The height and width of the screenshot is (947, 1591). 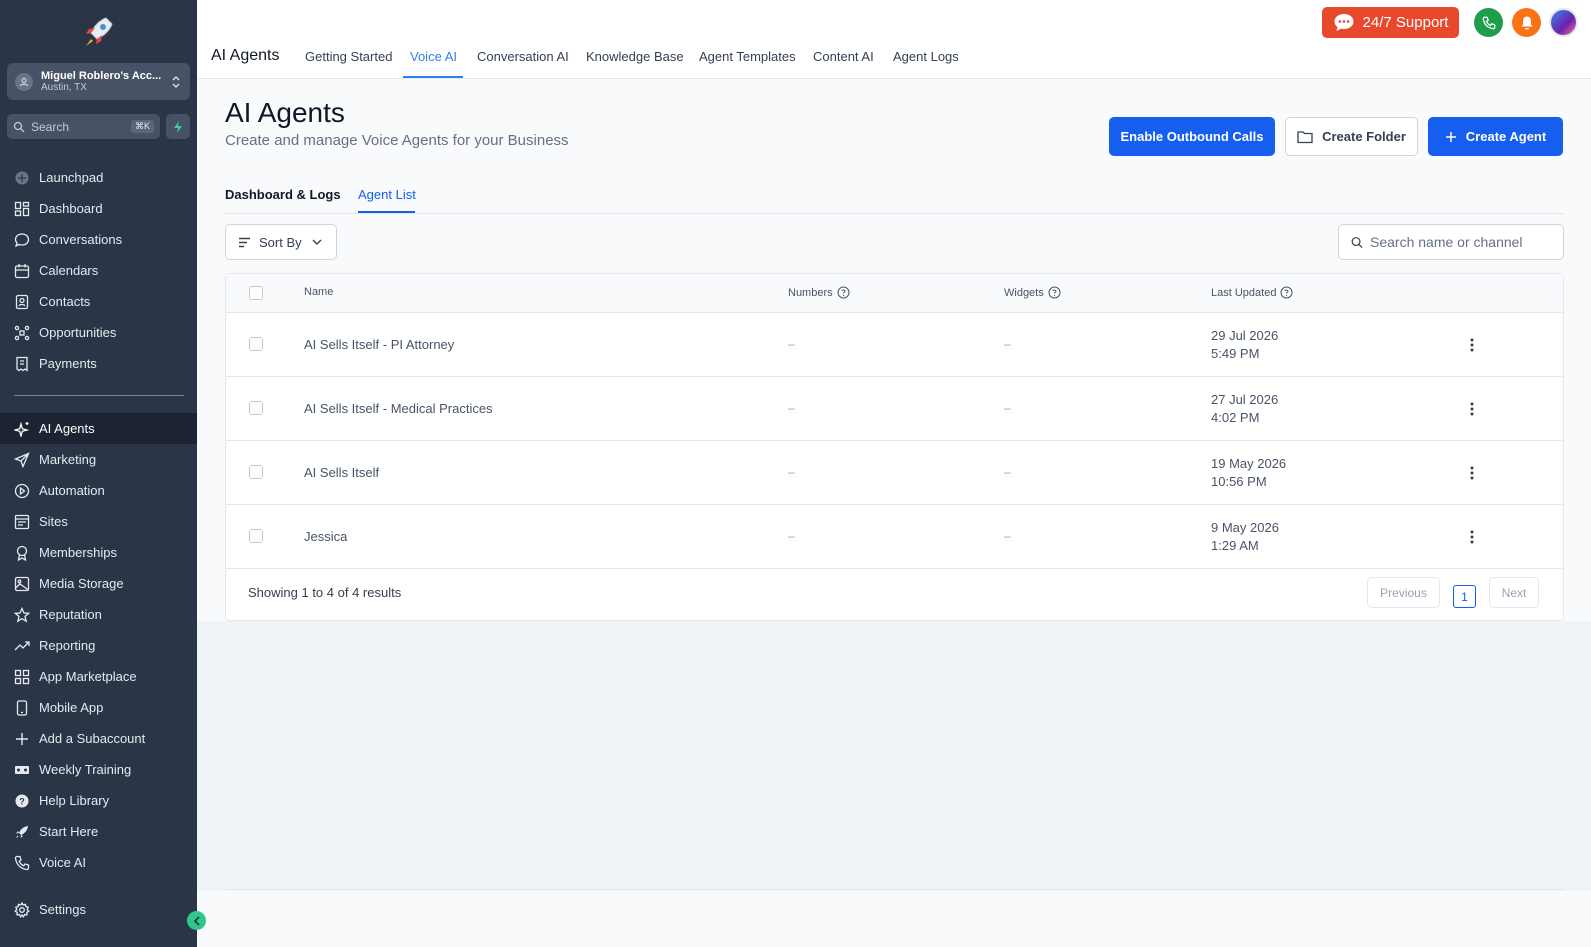 I want to click on sidebar-item-automation: Automation, so click(x=98, y=490).